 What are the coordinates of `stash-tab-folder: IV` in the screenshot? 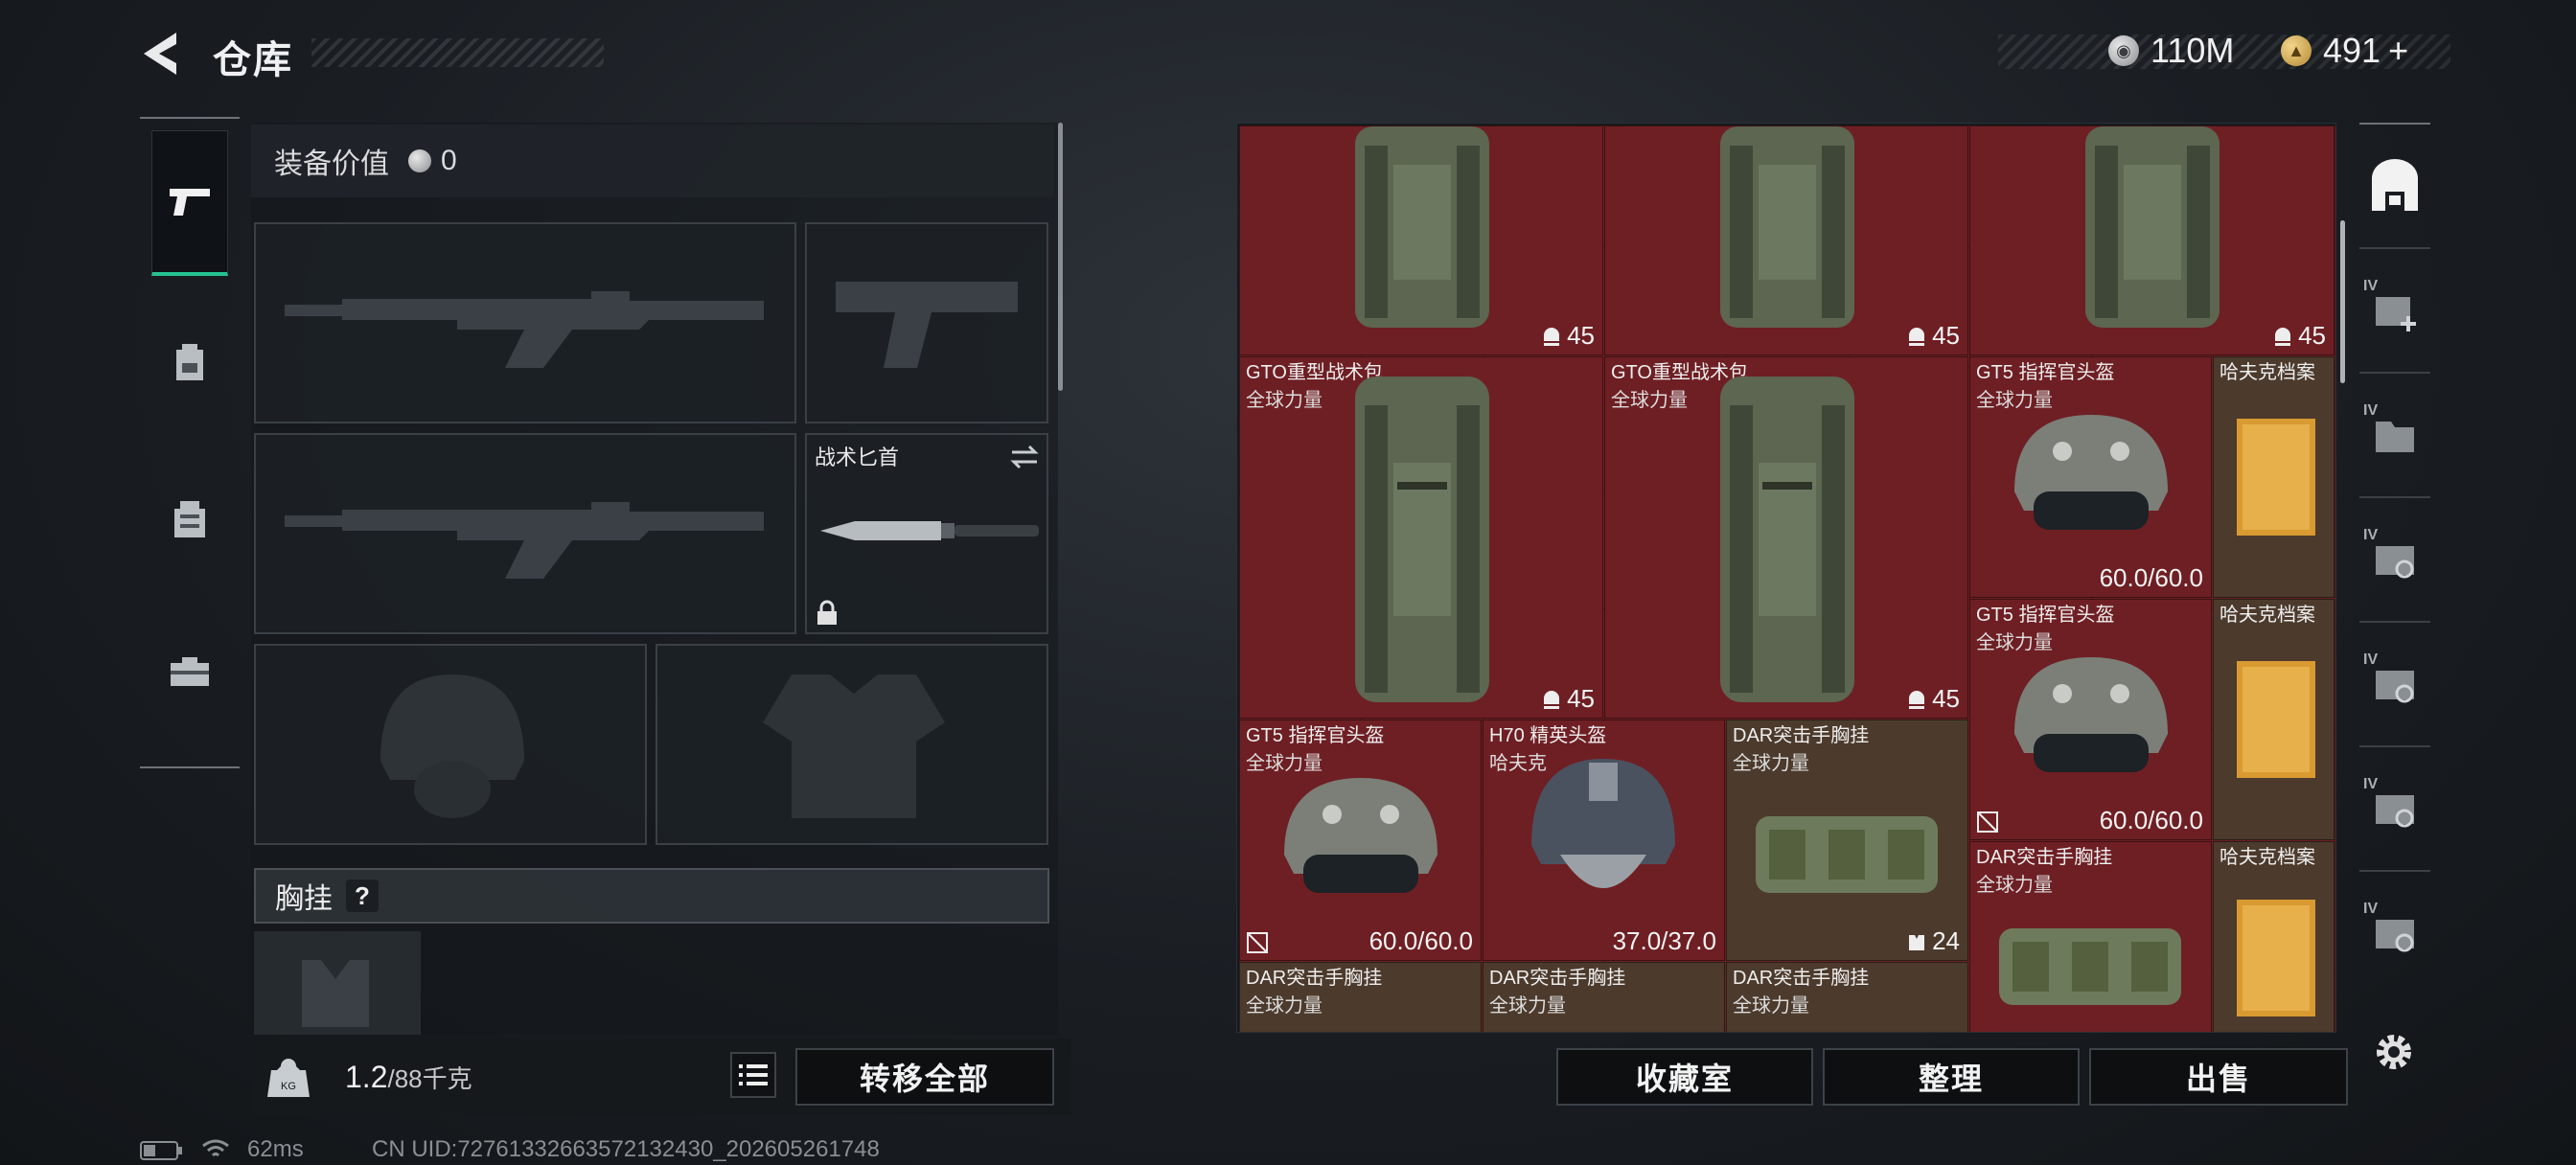 It's located at (2394, 434).